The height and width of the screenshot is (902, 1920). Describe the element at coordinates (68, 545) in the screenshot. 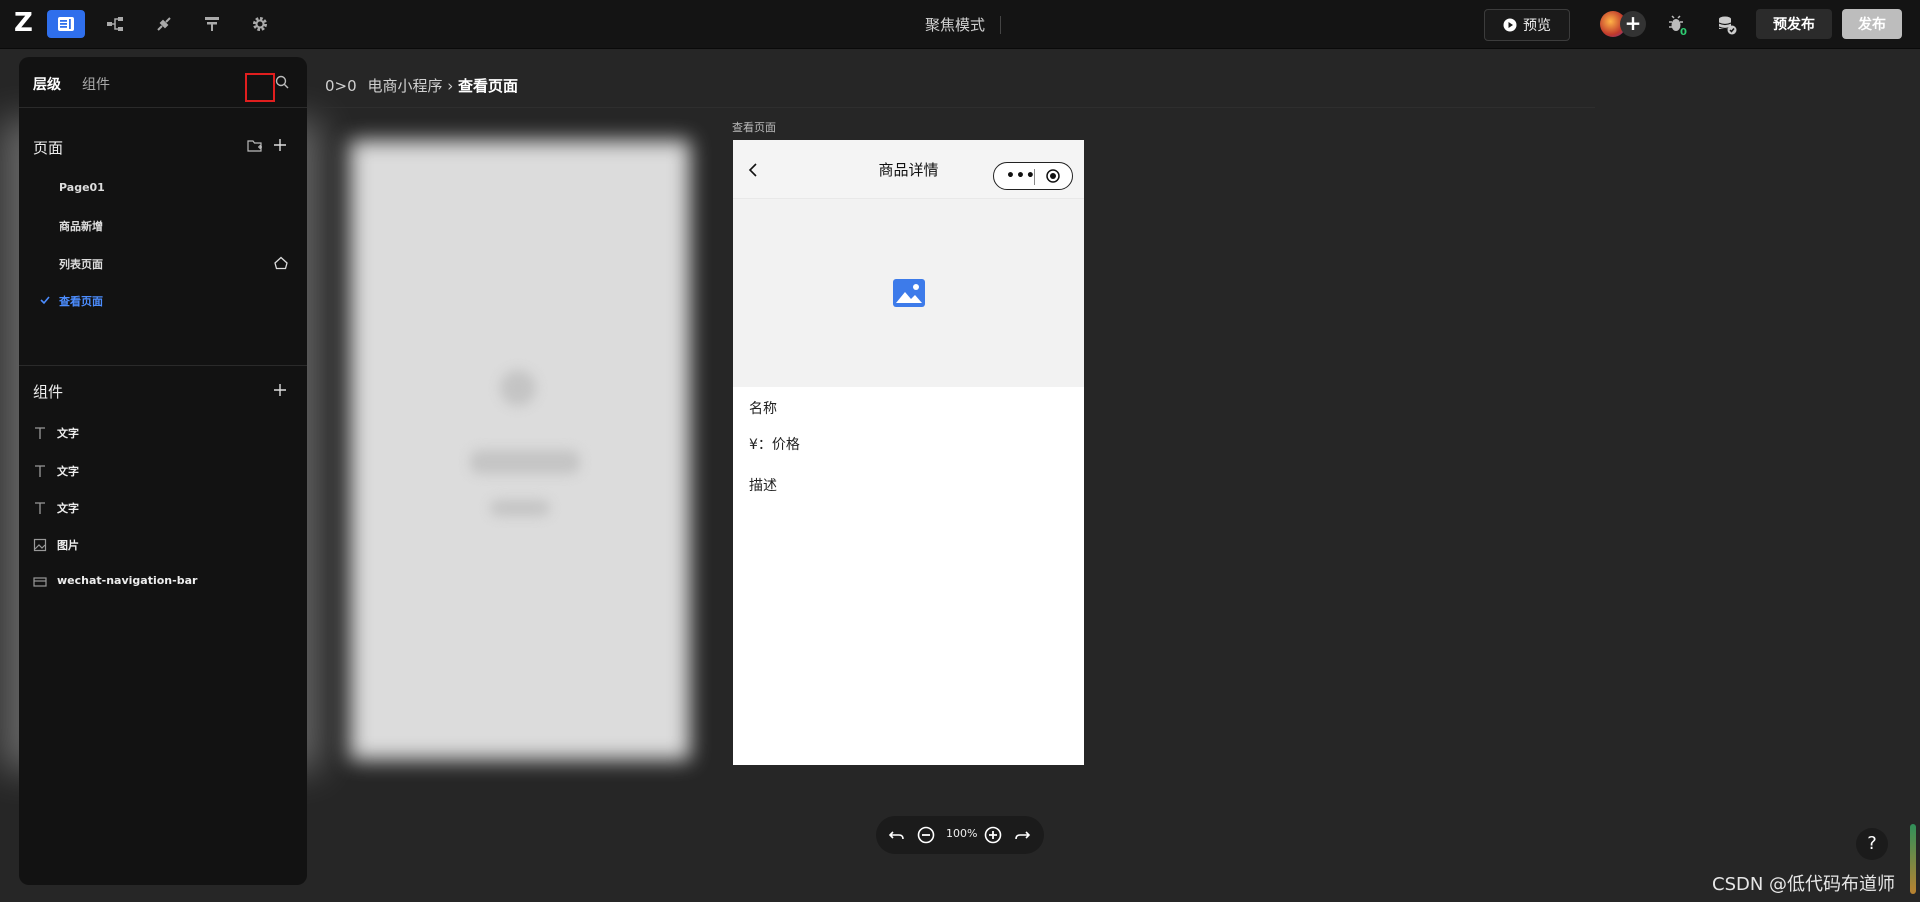

I see `component-item: 图片` at that location.